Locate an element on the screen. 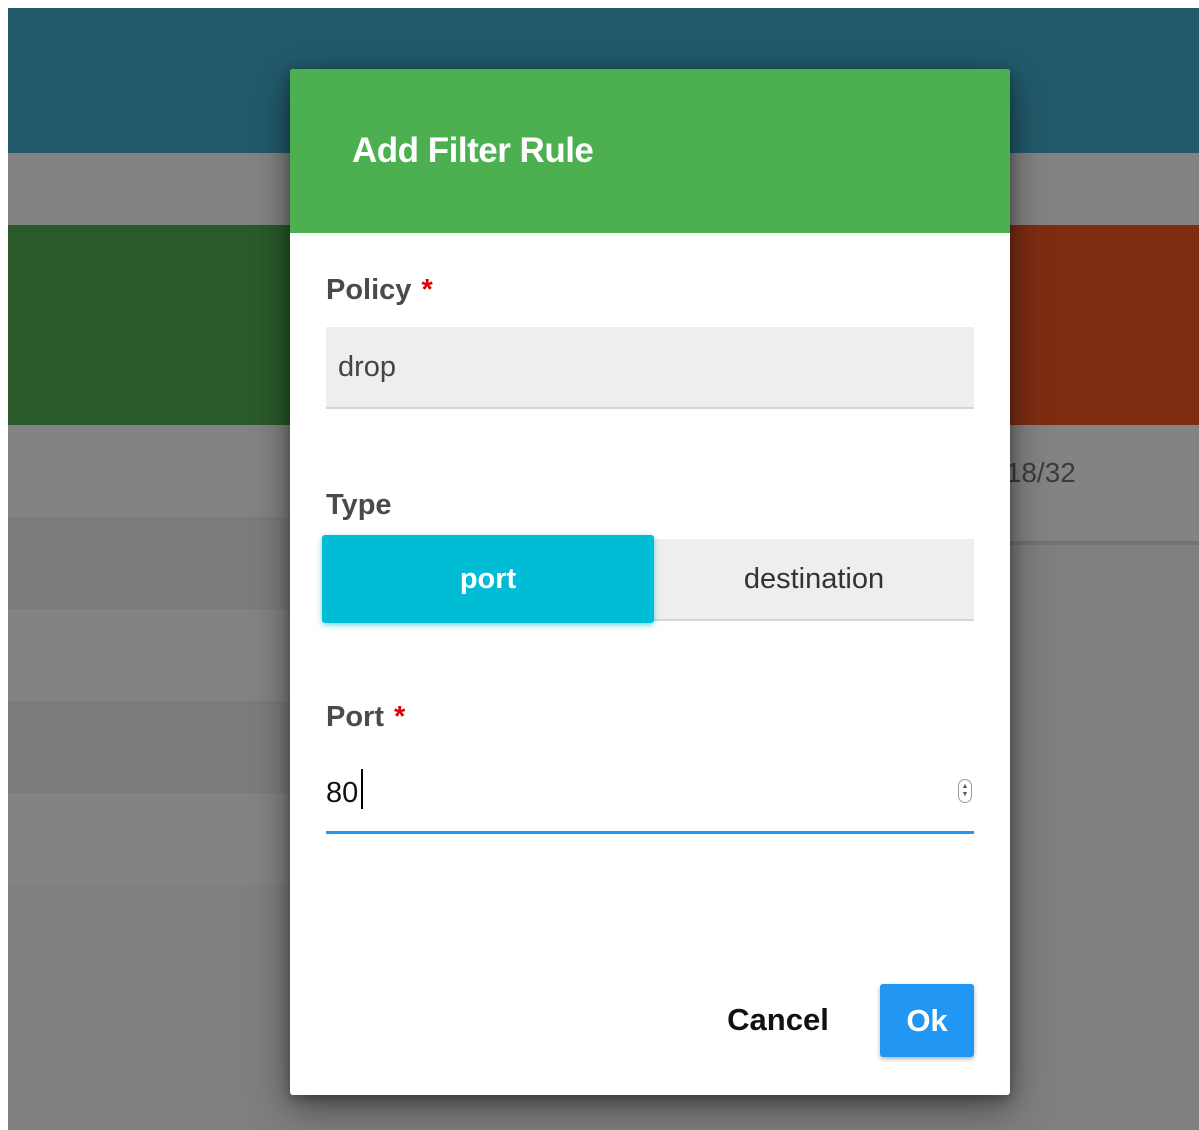  background-divider is located at coordinates (1098, 543).